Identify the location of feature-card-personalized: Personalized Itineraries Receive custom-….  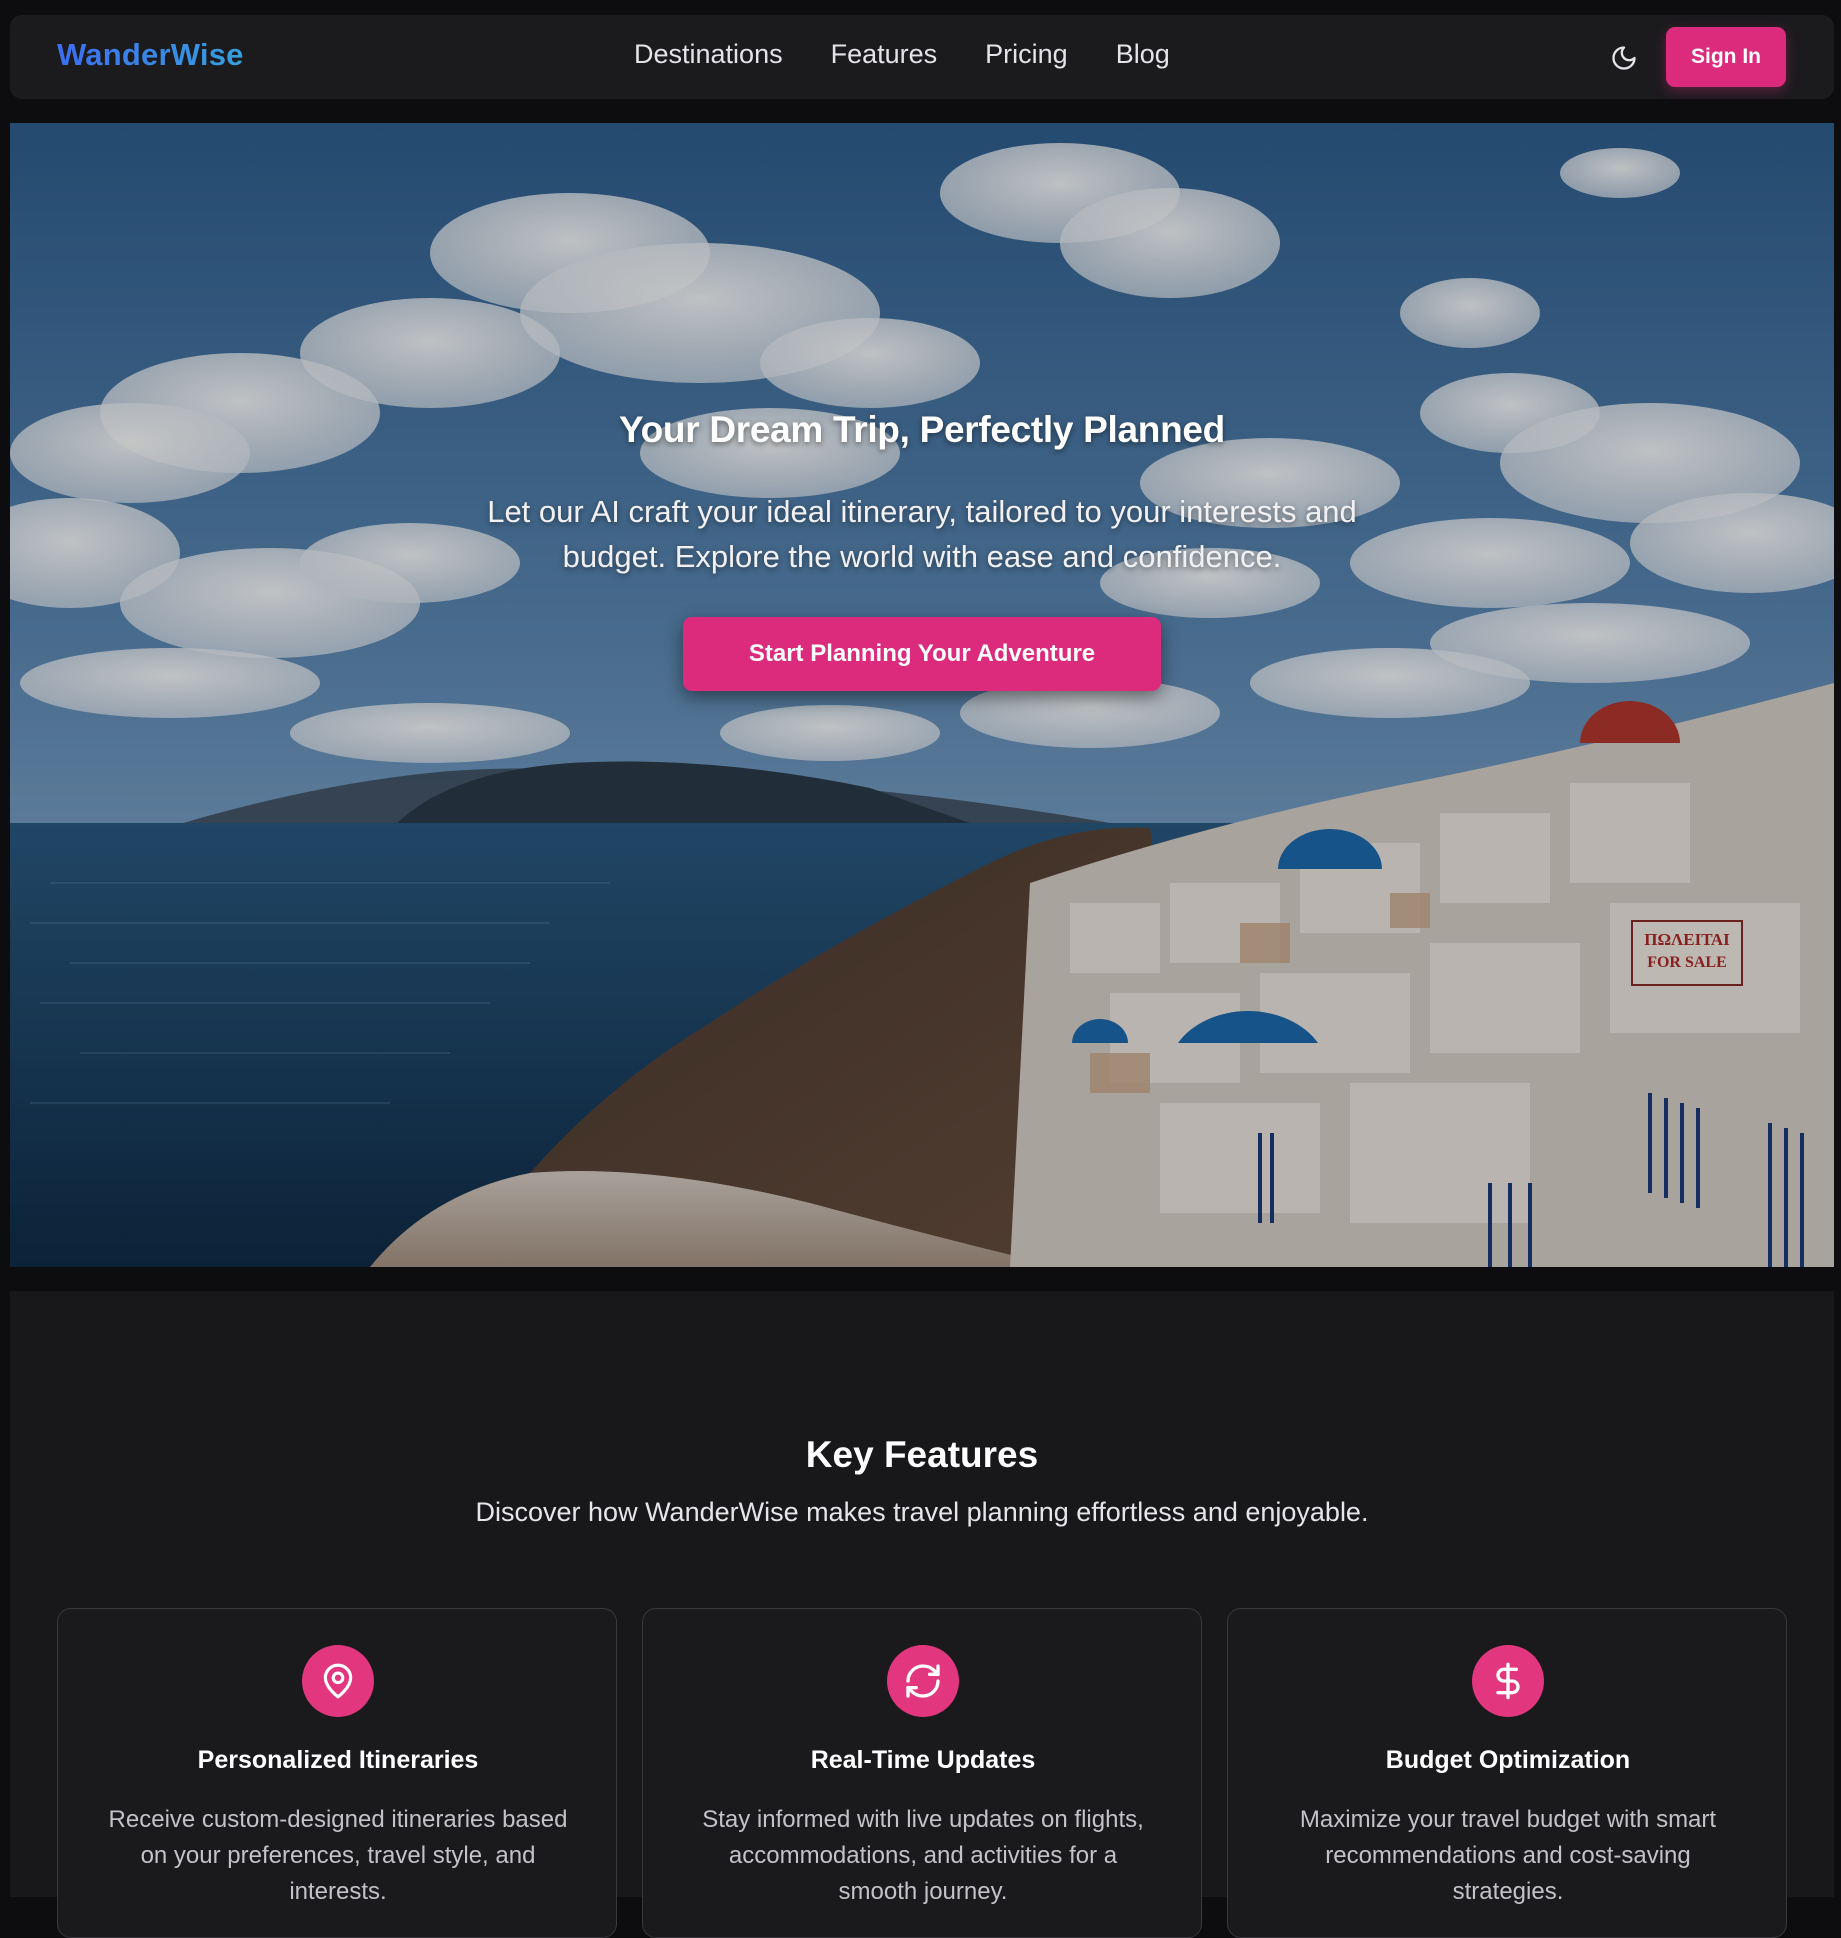
(337, 1773).